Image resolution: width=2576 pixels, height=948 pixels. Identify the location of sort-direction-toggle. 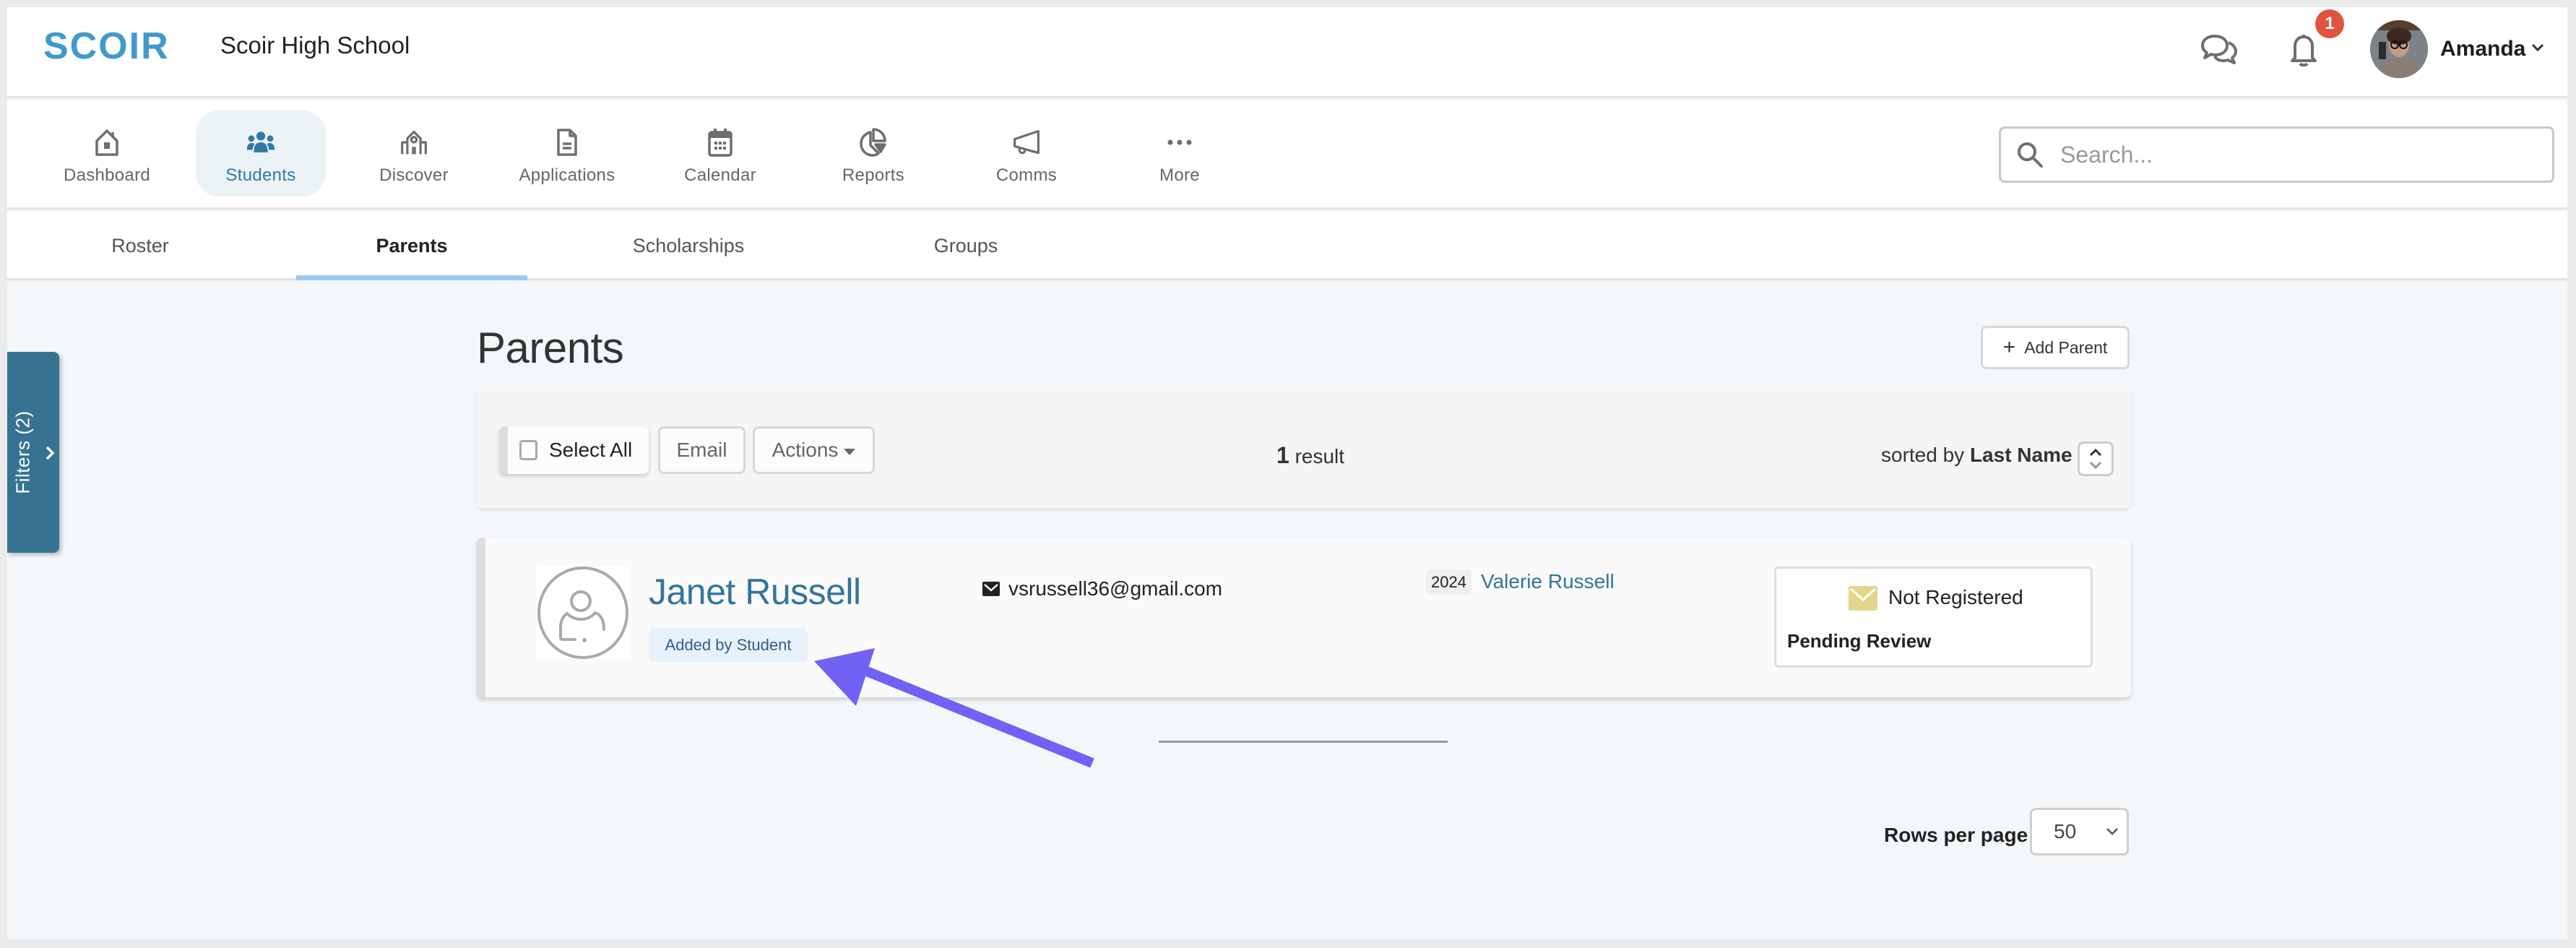
(2096, 458).